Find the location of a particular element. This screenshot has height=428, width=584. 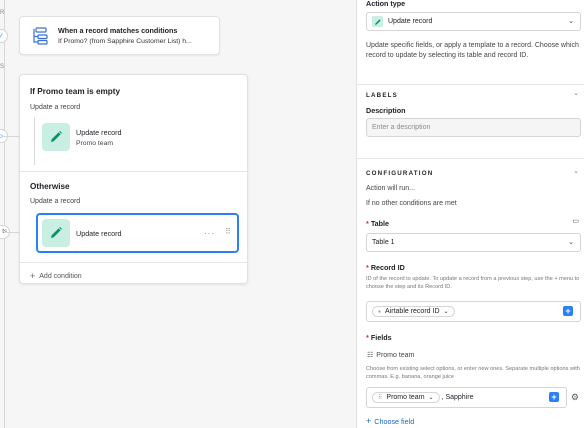

action-row-content: Update record is located at coordinates (82, 233).